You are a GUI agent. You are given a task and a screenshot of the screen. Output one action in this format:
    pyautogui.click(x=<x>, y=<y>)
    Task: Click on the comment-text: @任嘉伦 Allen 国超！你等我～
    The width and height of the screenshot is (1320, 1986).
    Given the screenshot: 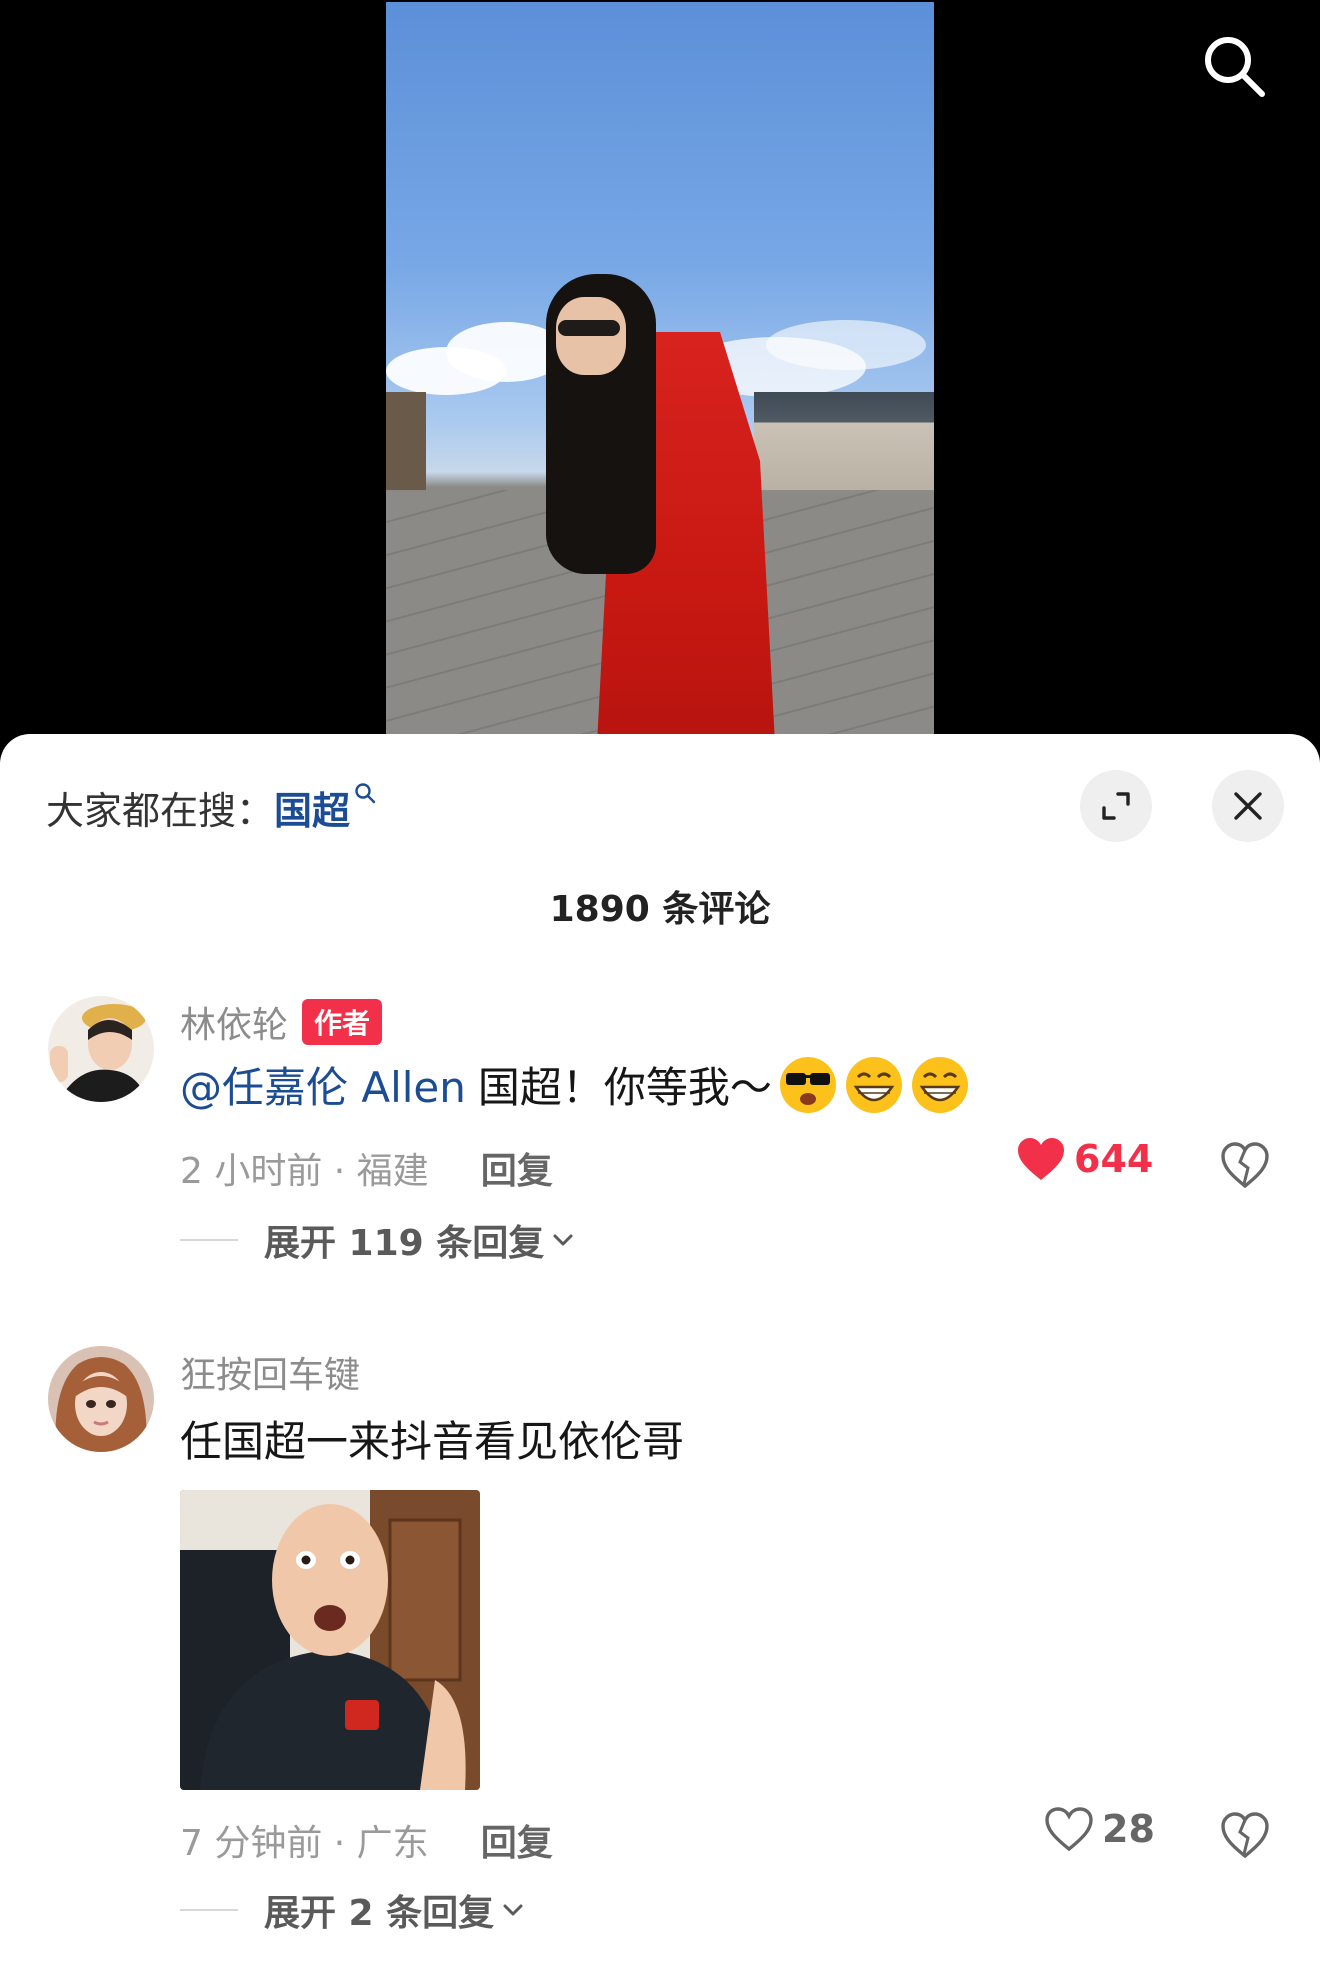 What is the action you would take?
    pyautogui.click(x=575, y=1084)
    